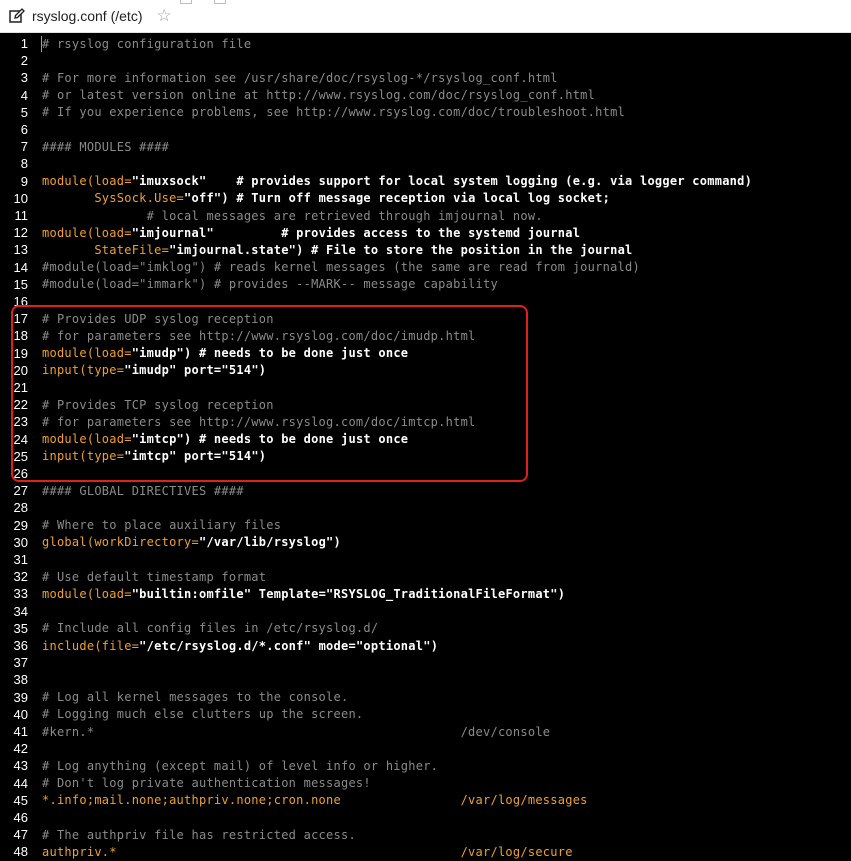 The height and width of the screenshot is (861, 851). Describe the element at coordinates (90, 16) in the screenshot. I see `tab-rsyslog-conf: rsyslog.conf (/etc) ☆` at that location.